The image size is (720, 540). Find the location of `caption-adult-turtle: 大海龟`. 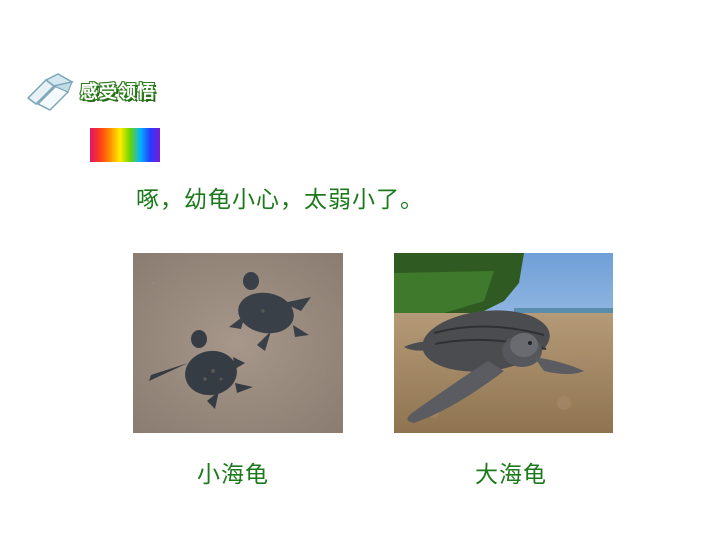

caption-adult-turtle: 大海龟 is located at coordinates (511, 475).